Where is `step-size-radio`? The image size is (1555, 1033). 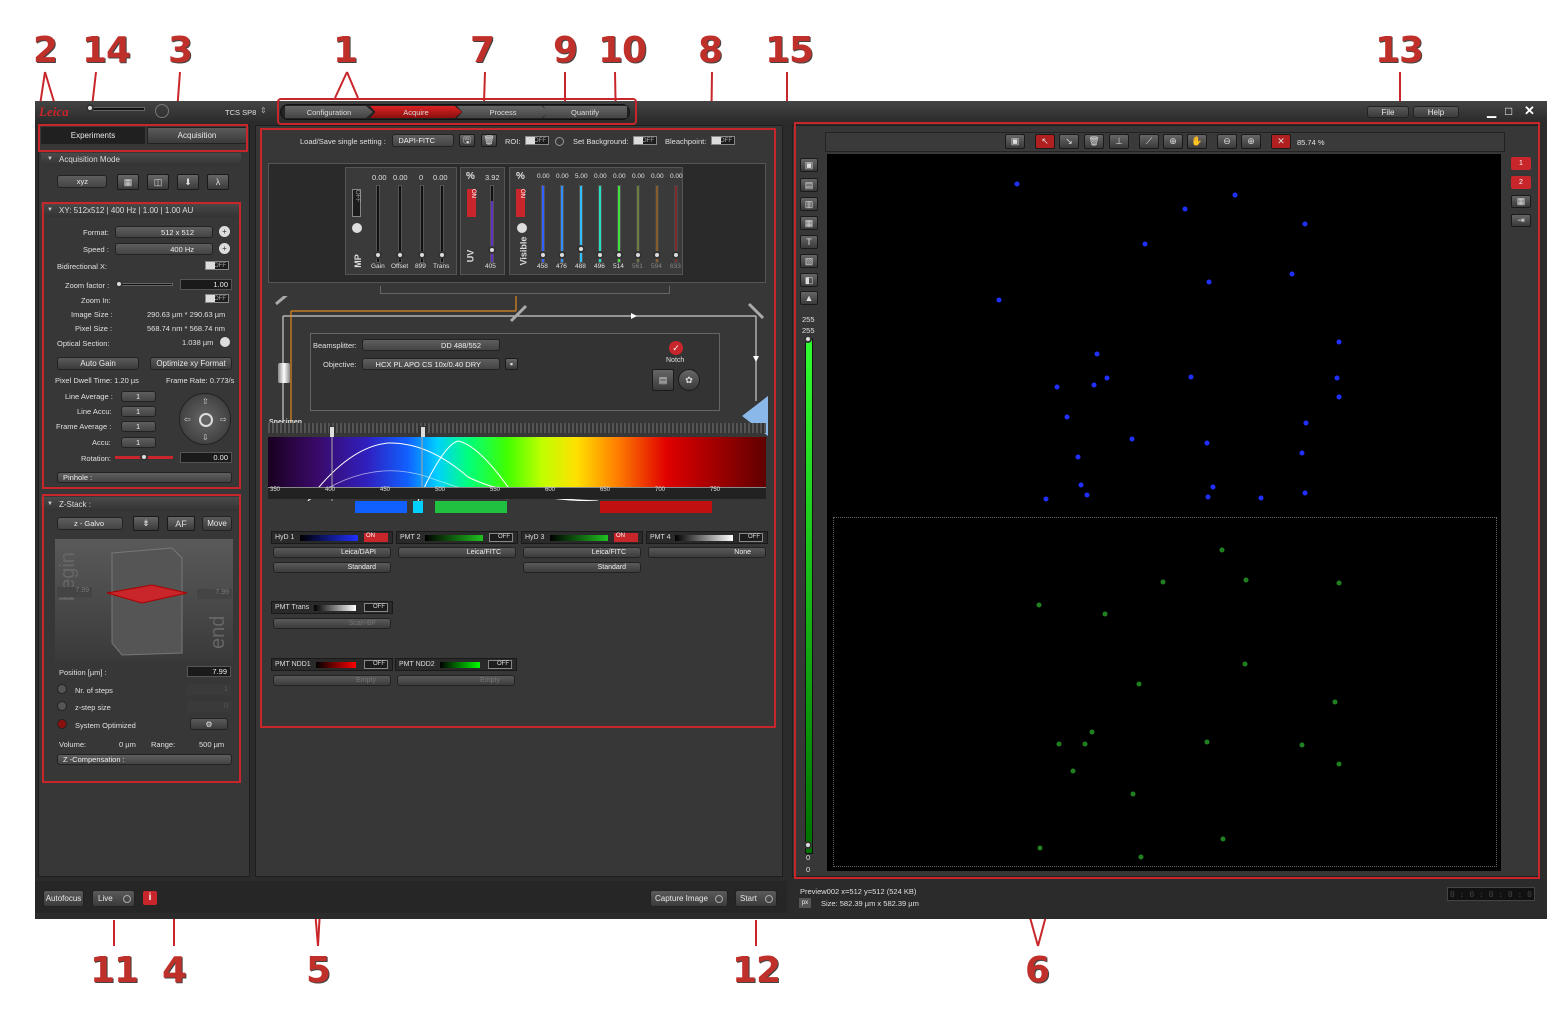 step-size-radio is located at coordinates (62, 706).